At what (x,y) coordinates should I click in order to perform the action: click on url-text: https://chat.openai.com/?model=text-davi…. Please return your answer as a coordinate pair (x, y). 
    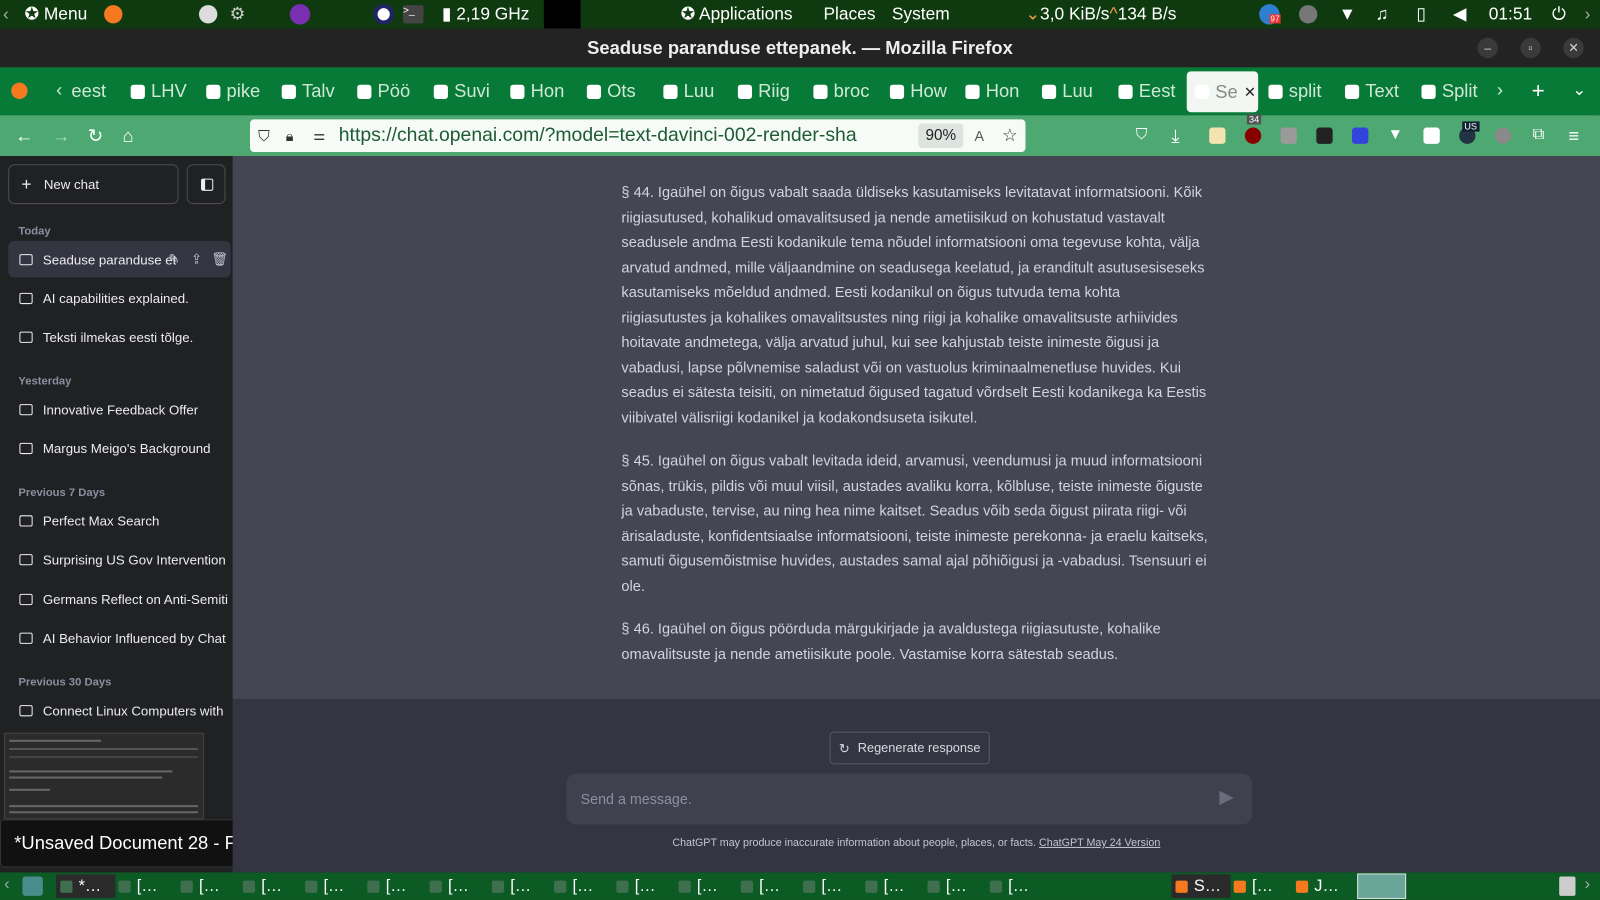
    Looking at the image, I should click on (598, 135).